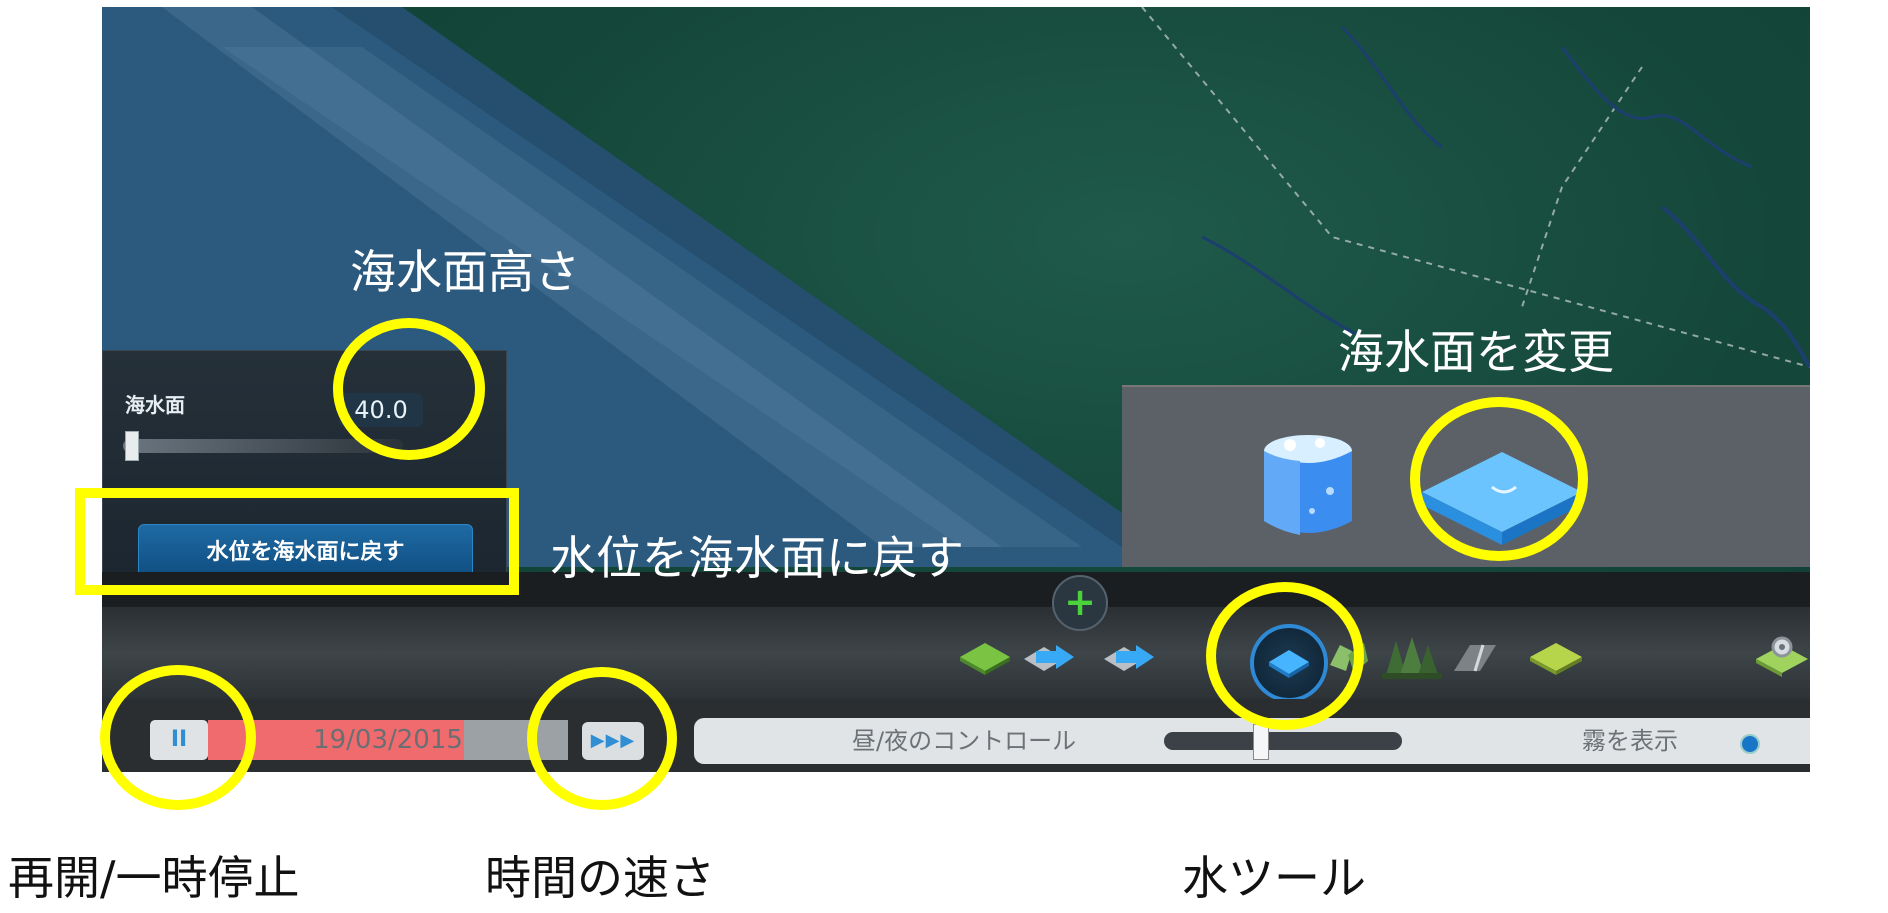 Image resolution: width=1888 pixels, height=913 pixels. Describe the element at coordinates (1475, 658) in the screenshot. I see `road-tool-icon` at that location.